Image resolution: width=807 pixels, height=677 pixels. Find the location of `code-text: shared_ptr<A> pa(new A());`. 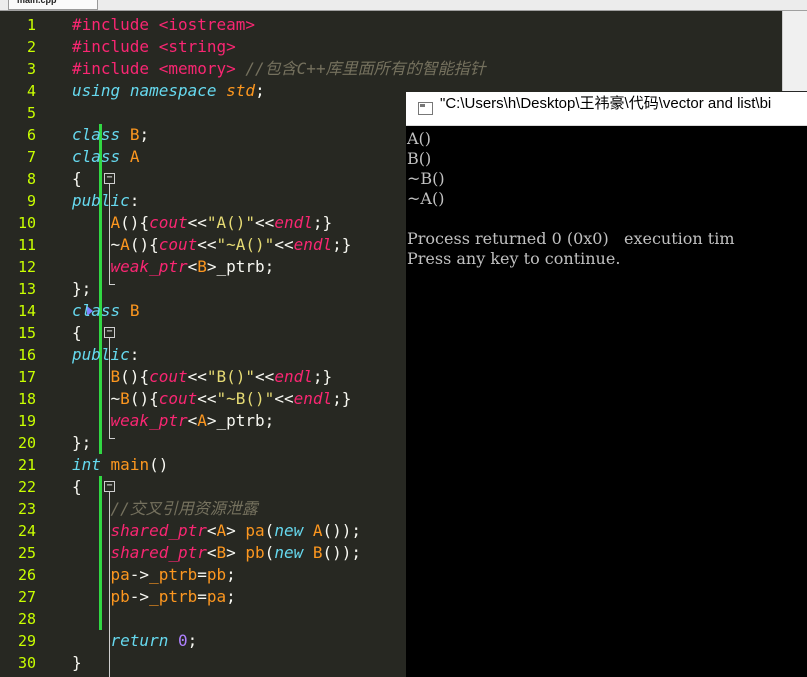

code-text: shared_ptr<A> pa(new A()); is located at coordinates (236, 530).